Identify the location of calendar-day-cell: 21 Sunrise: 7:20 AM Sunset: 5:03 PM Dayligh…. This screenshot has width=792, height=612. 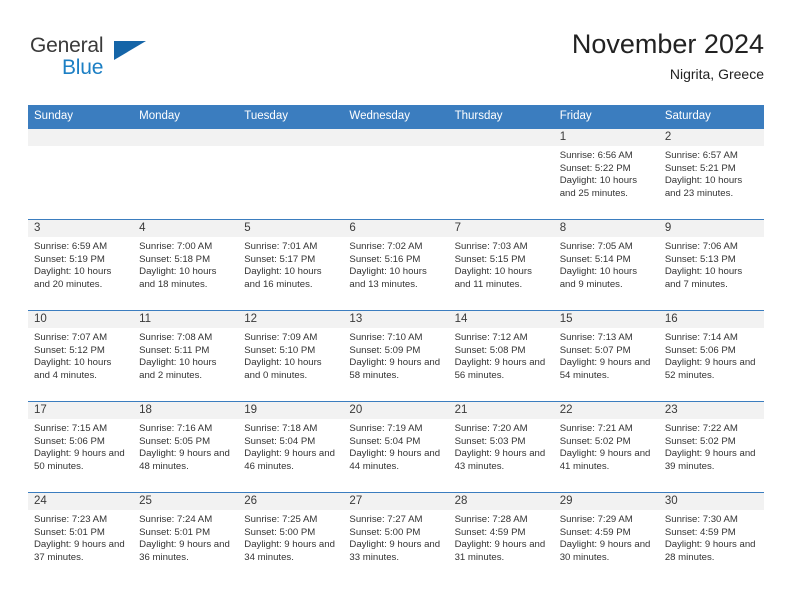
(501, 447).